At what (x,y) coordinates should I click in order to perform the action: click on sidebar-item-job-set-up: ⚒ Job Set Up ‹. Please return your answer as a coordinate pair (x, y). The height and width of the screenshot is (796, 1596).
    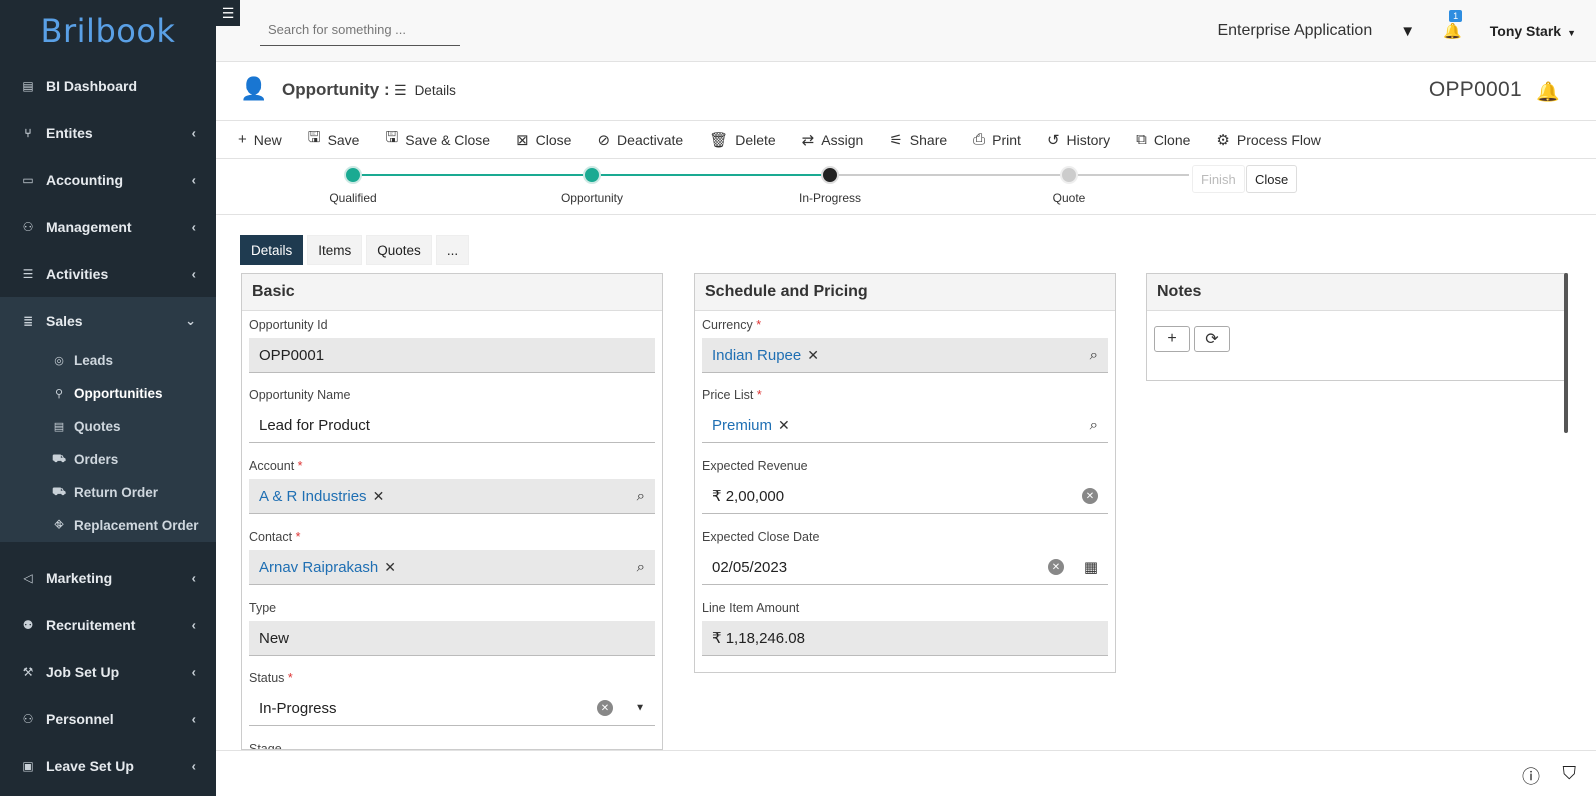
    Looking at the image, I should click on (108, 671).